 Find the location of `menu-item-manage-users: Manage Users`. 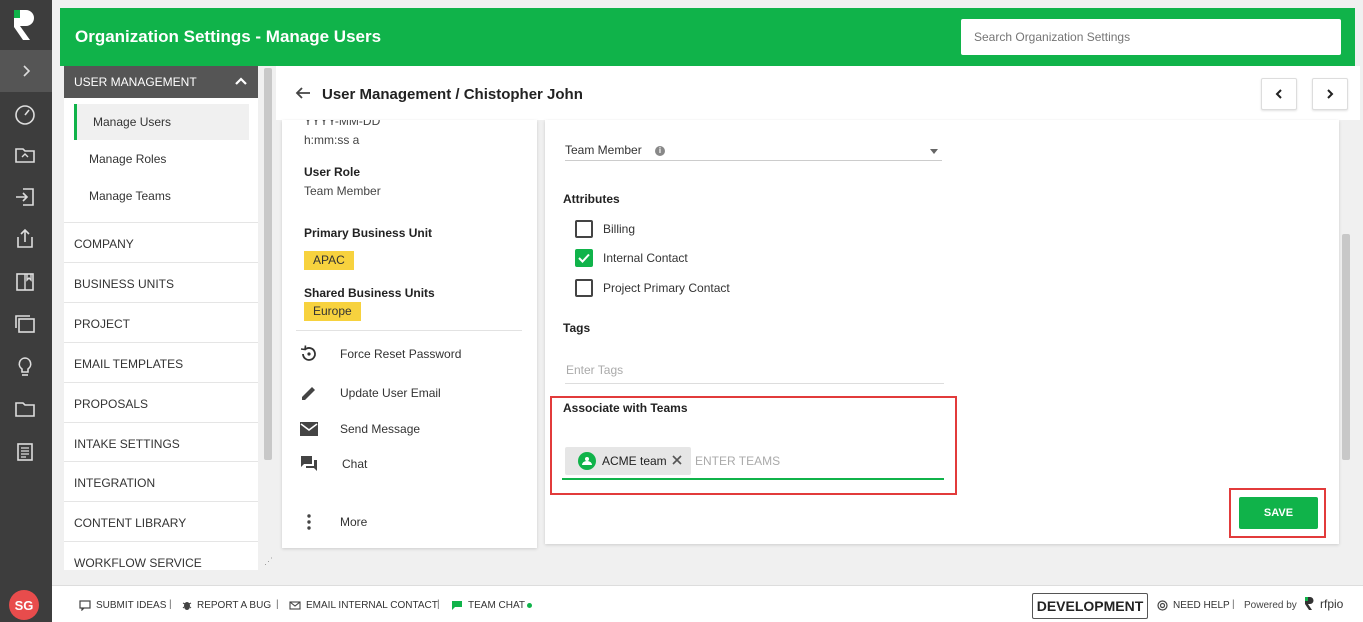

menu-item-manage-users: Manage Users is located at coordinates (161, 122).